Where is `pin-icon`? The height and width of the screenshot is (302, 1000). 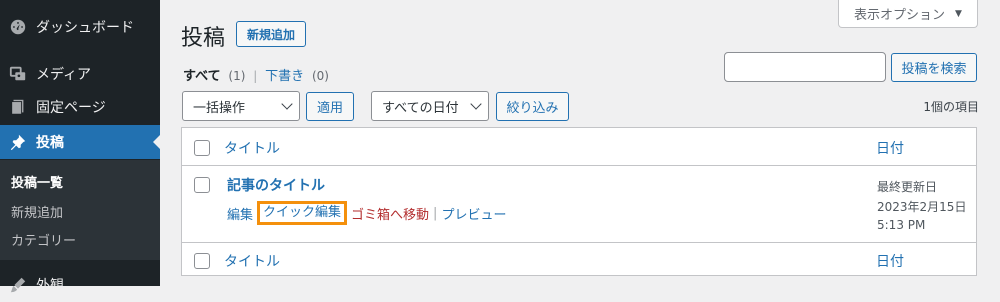
pin-icon is located at coordinates (18, 142).